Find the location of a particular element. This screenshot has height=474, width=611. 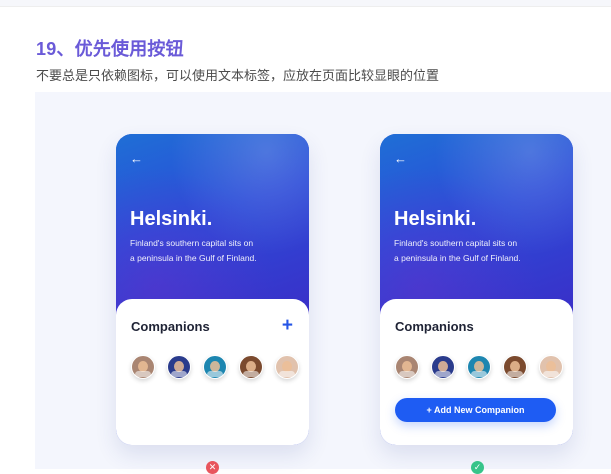

bad-example-x-icon: ✕ is located at coordinates (212, 467).